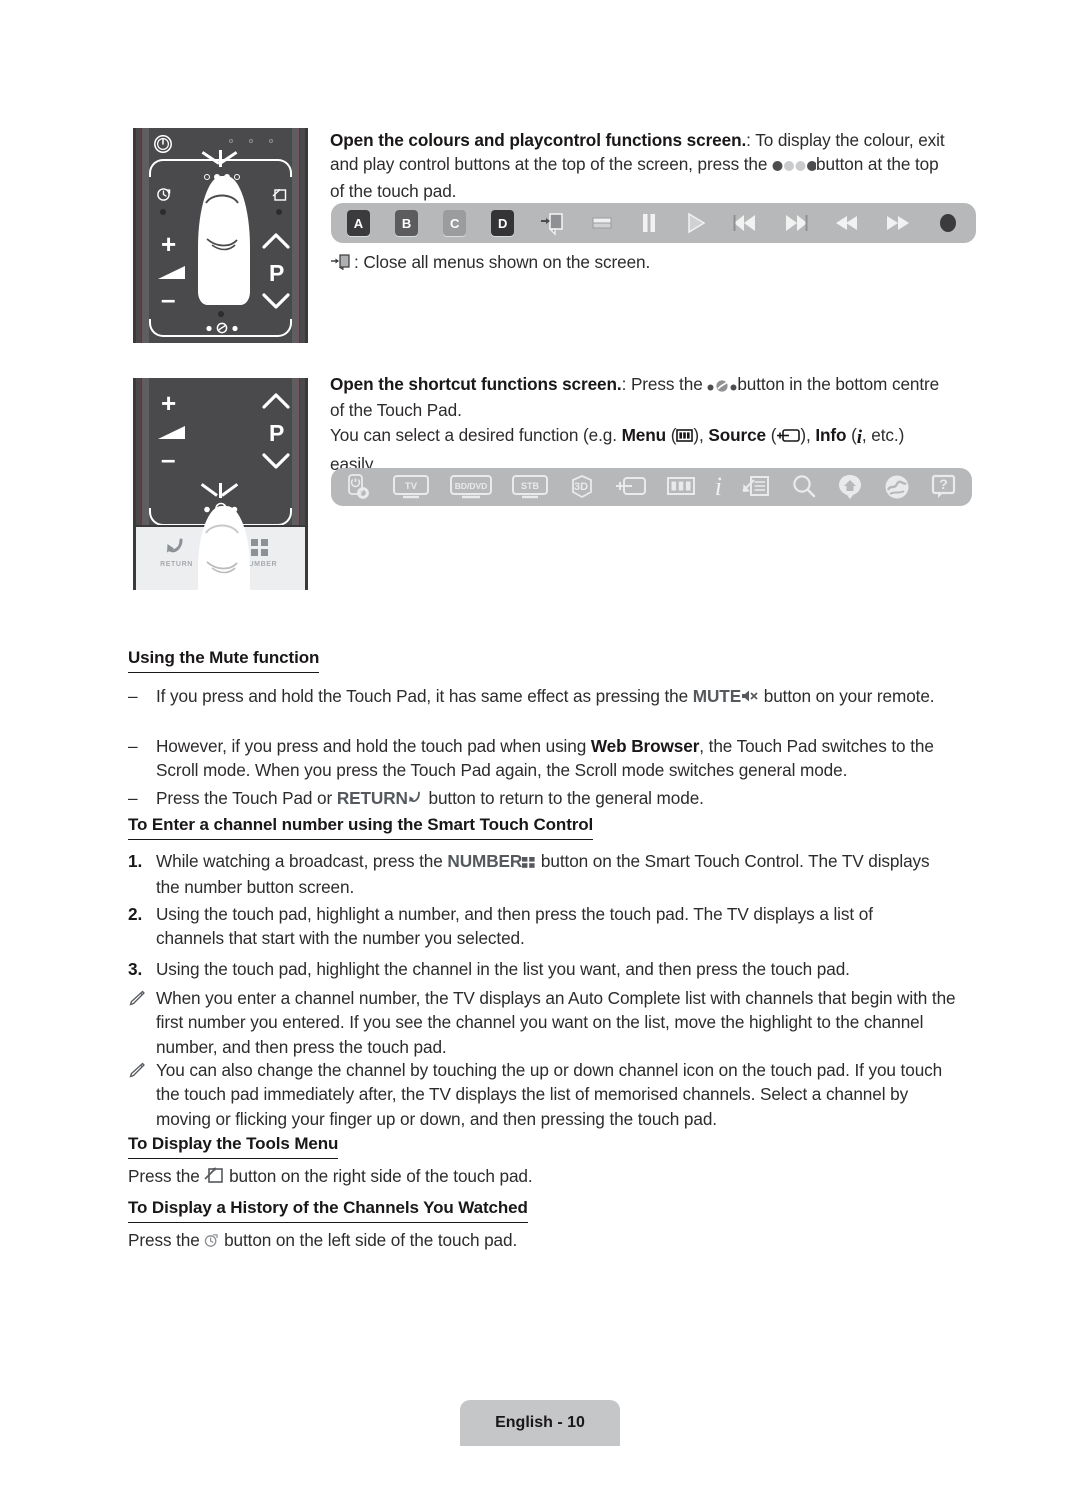 The image size is (1080, 1494). What do you see at coordinates (166, 1240) in the screenshot?
I see `history-text-pre: Press the` at bounding box center [166, 1240].